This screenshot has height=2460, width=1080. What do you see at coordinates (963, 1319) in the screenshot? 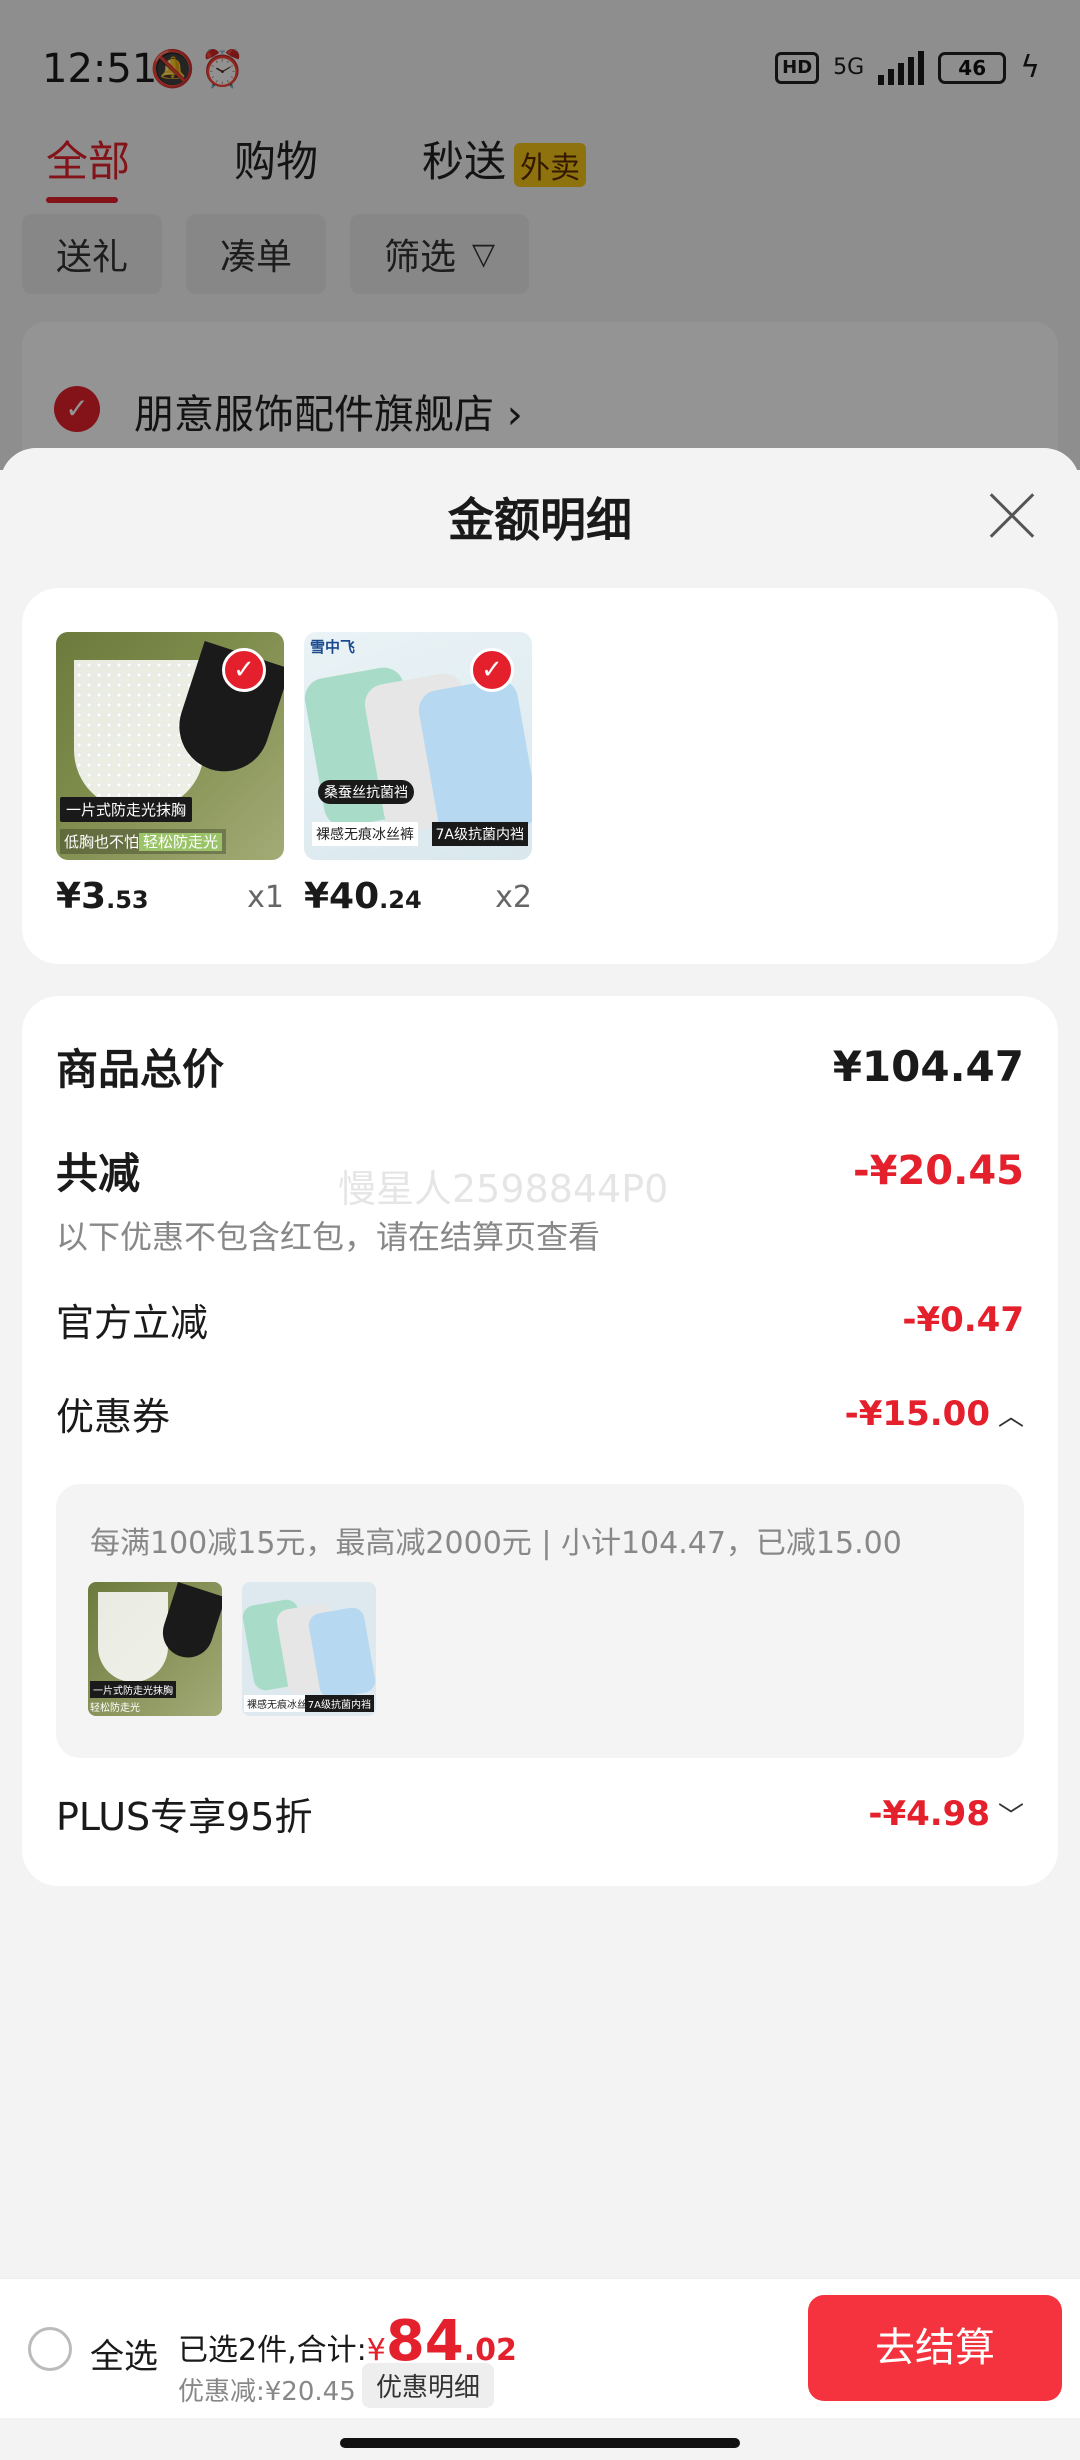
I see `official-discount-value: -¥0.47` at bounding box center [963, 1319].